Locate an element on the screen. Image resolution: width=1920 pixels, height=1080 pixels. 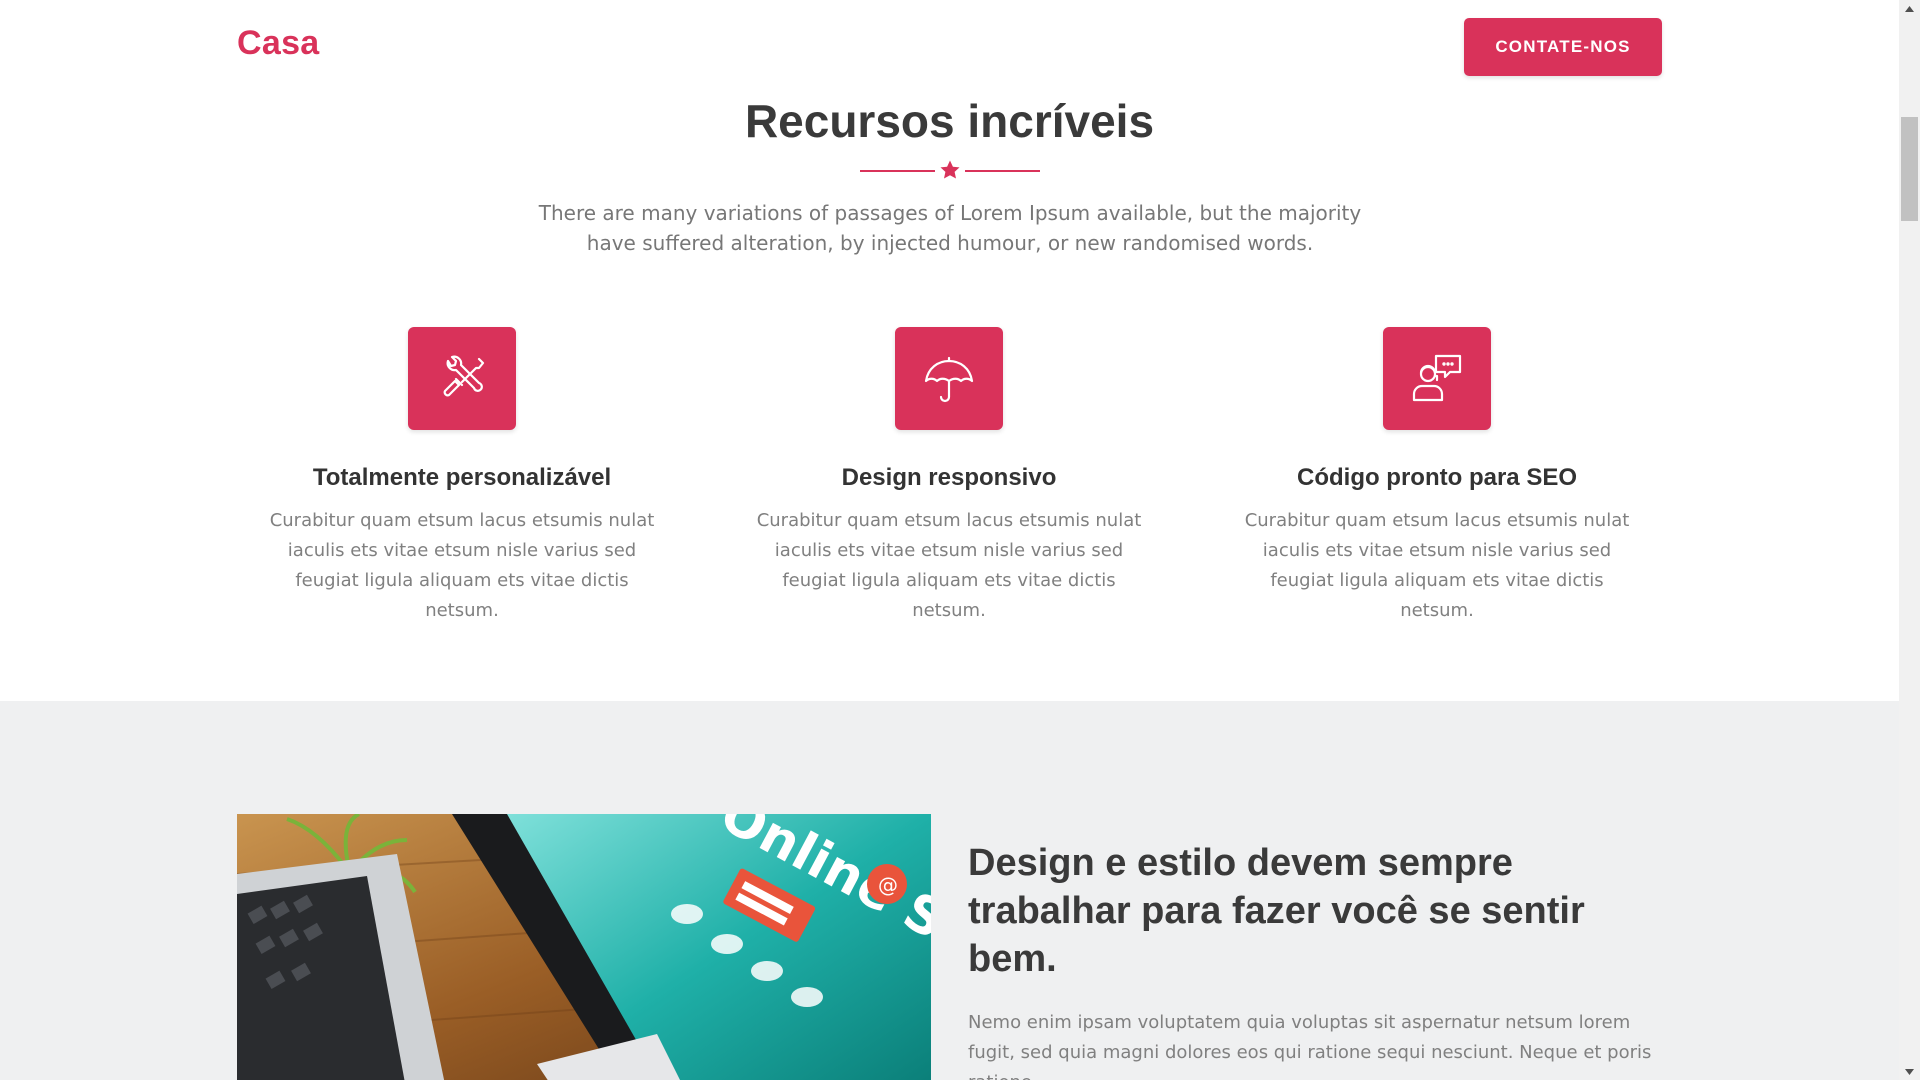
feature-title: Totalmente personalizável is located at coordinates (462, 477).